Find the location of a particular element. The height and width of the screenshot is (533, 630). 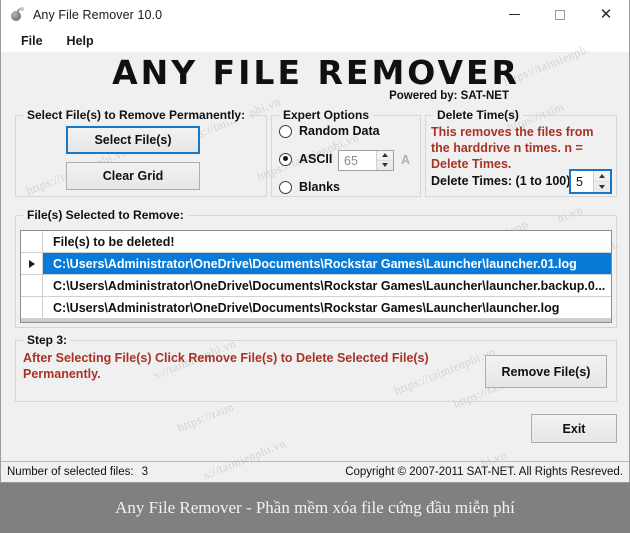

menu-item-help: Help is located at coordinates (80, 41).